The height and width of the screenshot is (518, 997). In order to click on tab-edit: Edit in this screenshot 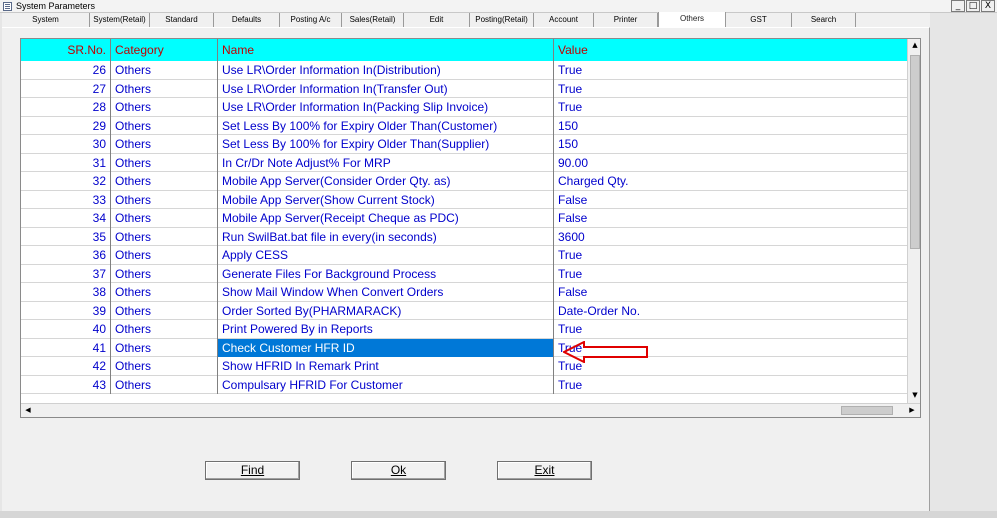, I will do `click(437, 20)`.